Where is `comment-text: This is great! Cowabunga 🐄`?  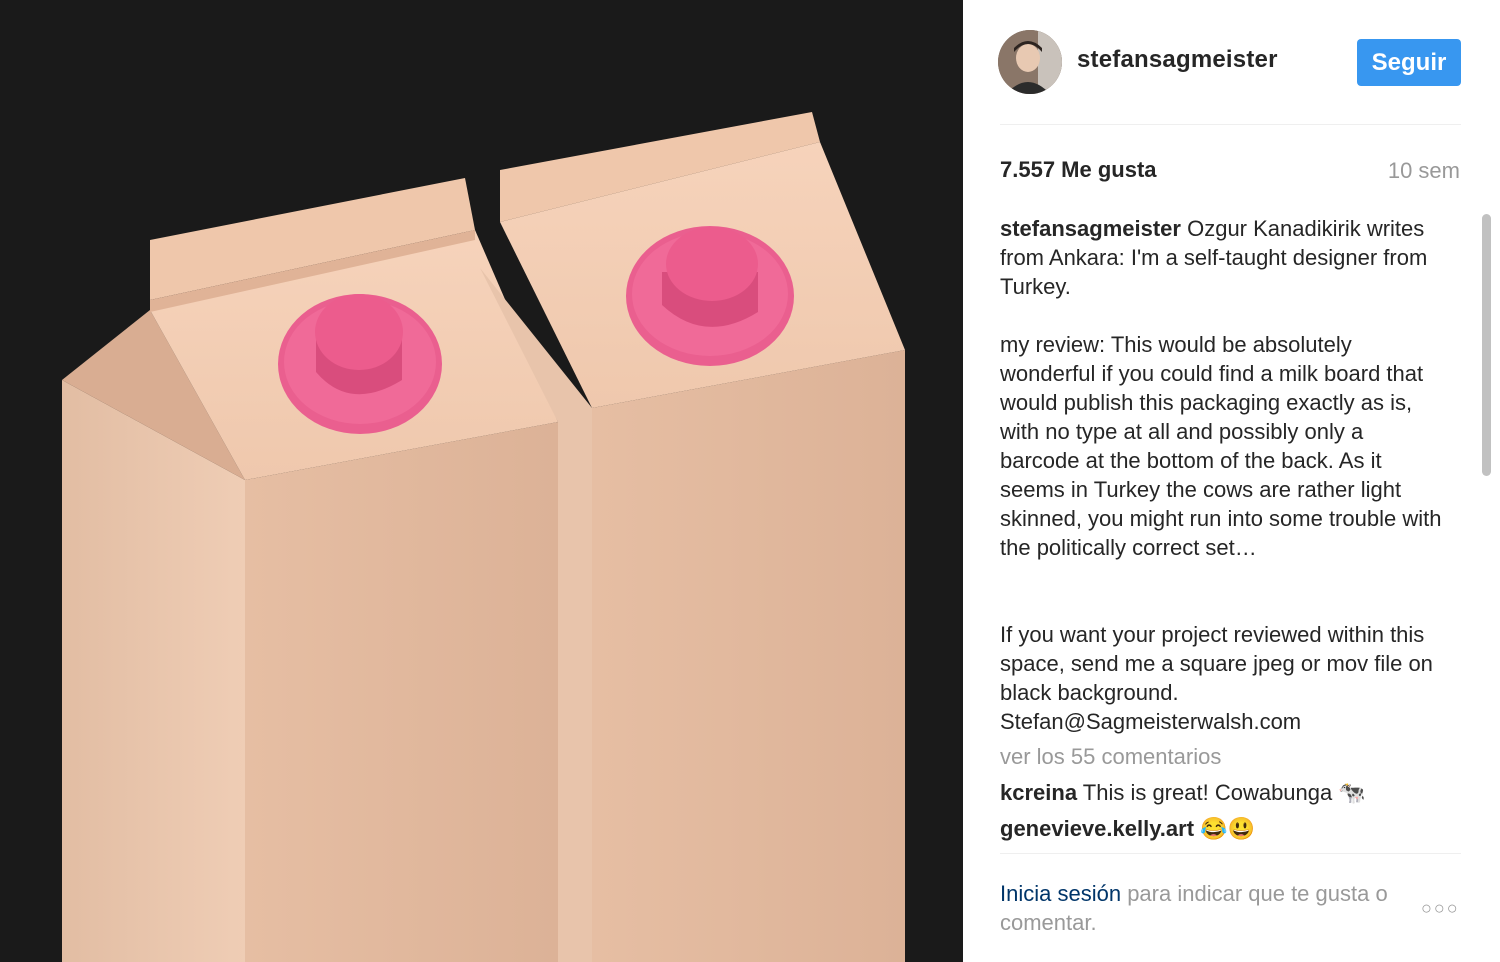
comment-text: This is great! Cowabunga 🐄 is located at coordinates (1221, 792).